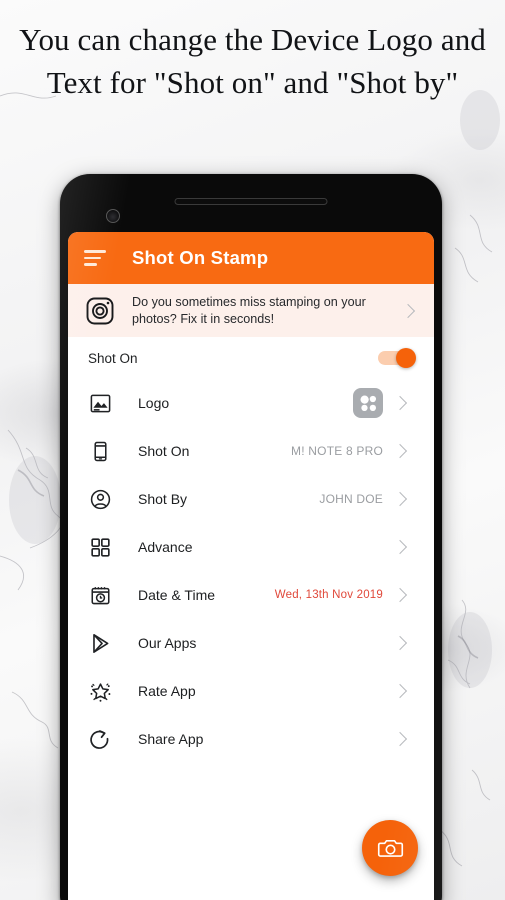  I want to click on phone-icon, so click(100, 451).